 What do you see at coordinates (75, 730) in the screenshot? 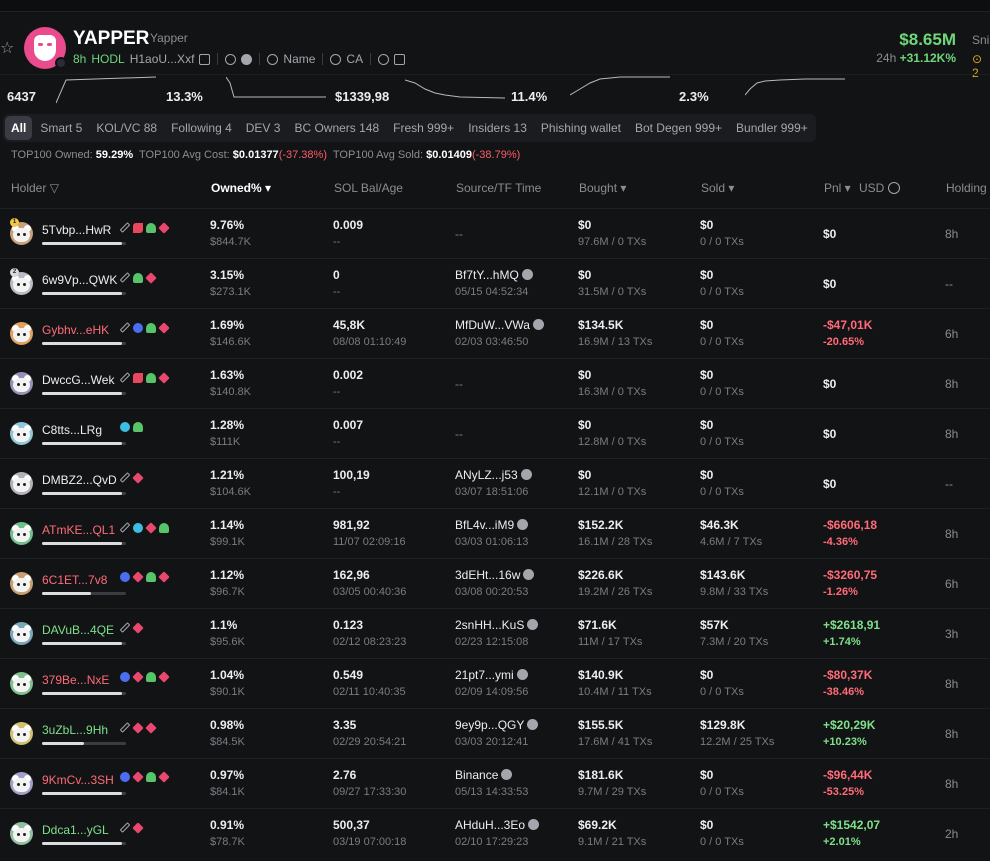
I see `holder-address: 3uZbL...9Hh` at bounding box center [75, 730].